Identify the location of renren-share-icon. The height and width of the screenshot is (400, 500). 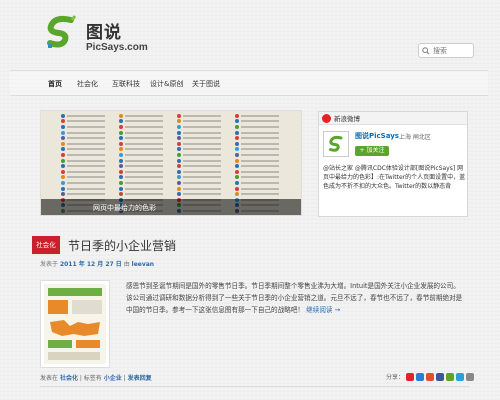
(430, 376).